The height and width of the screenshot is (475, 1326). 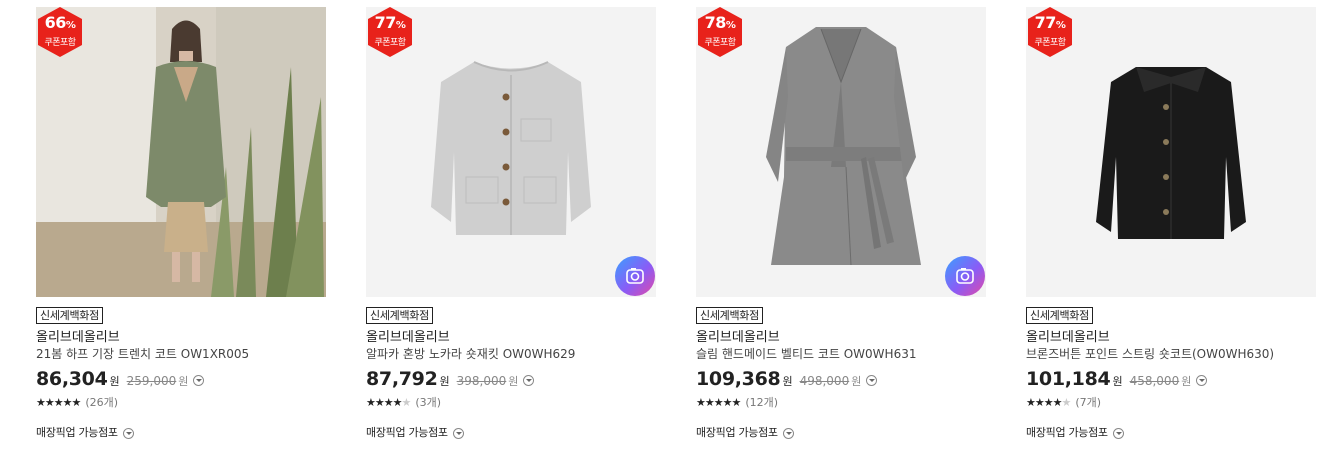 What do you see at coordinates (1154, 381) in the screenshot?
I see `original-price: 458,000` at bounding box center [1154, 381].